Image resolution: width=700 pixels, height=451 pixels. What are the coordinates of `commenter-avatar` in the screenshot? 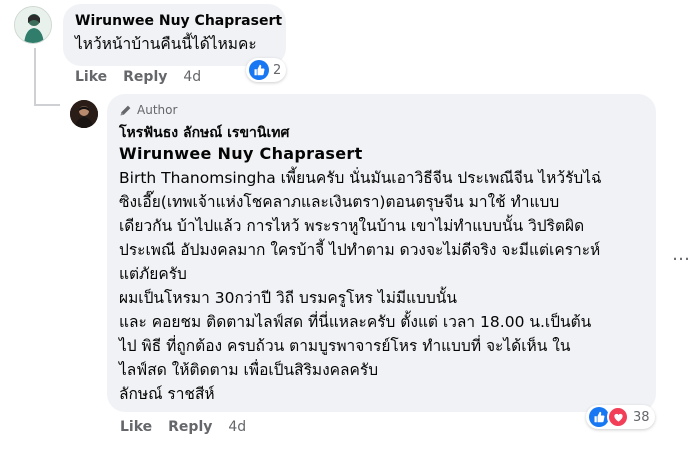 It's located at (33, 25).